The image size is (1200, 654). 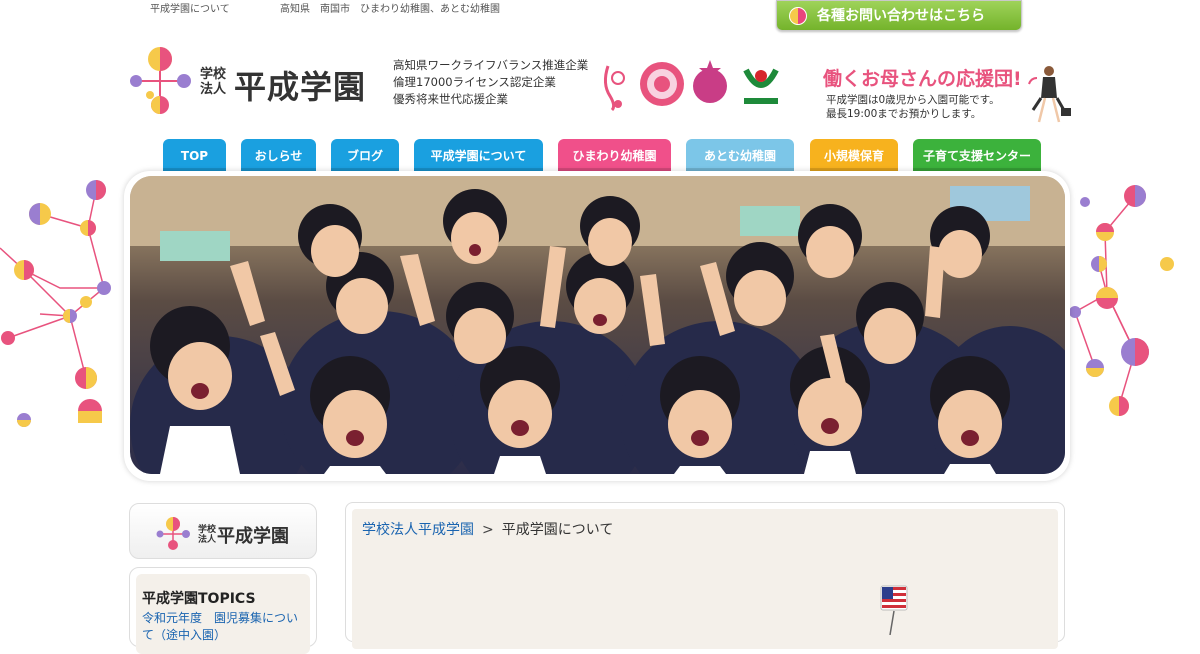 I want to click on about-link: 平成学園について, so click(x=190, y=7).